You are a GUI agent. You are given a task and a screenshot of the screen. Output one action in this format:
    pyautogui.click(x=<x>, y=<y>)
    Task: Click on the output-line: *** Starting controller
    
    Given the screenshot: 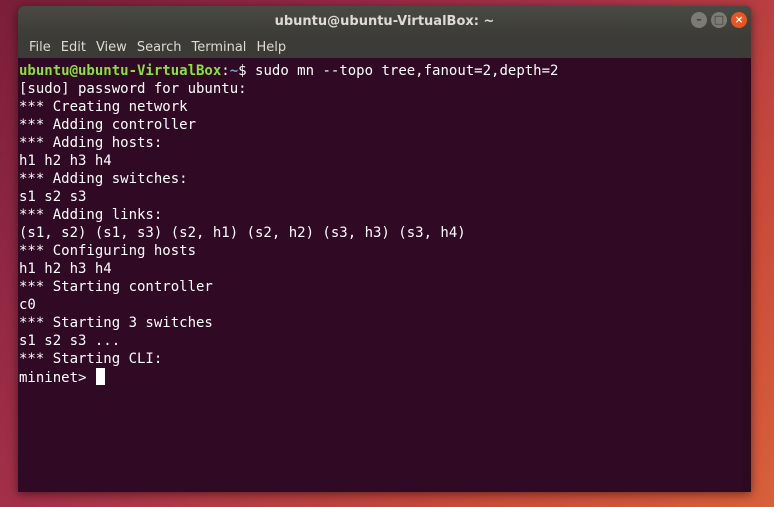 What is the action you would take?
    pyautogui.click(x=116, y=287)
    